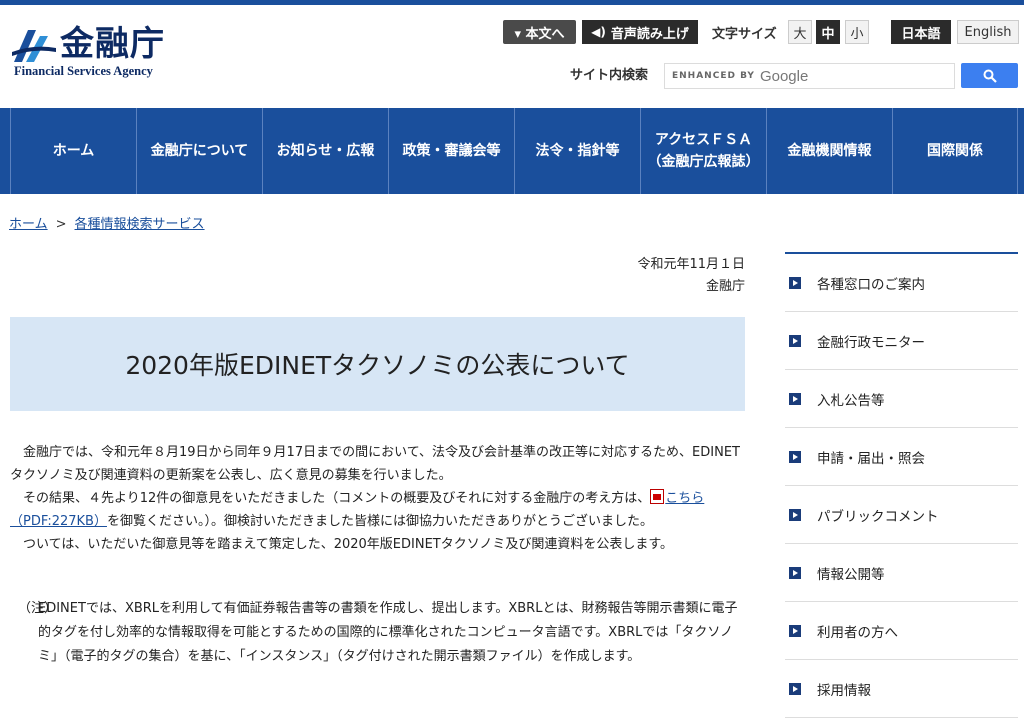 The image size is (1024, 722). What do you see at coordinates (828, 32) in the screenshot?
I see `font-size-medium-button: 中` at bounding box center [828, 32].